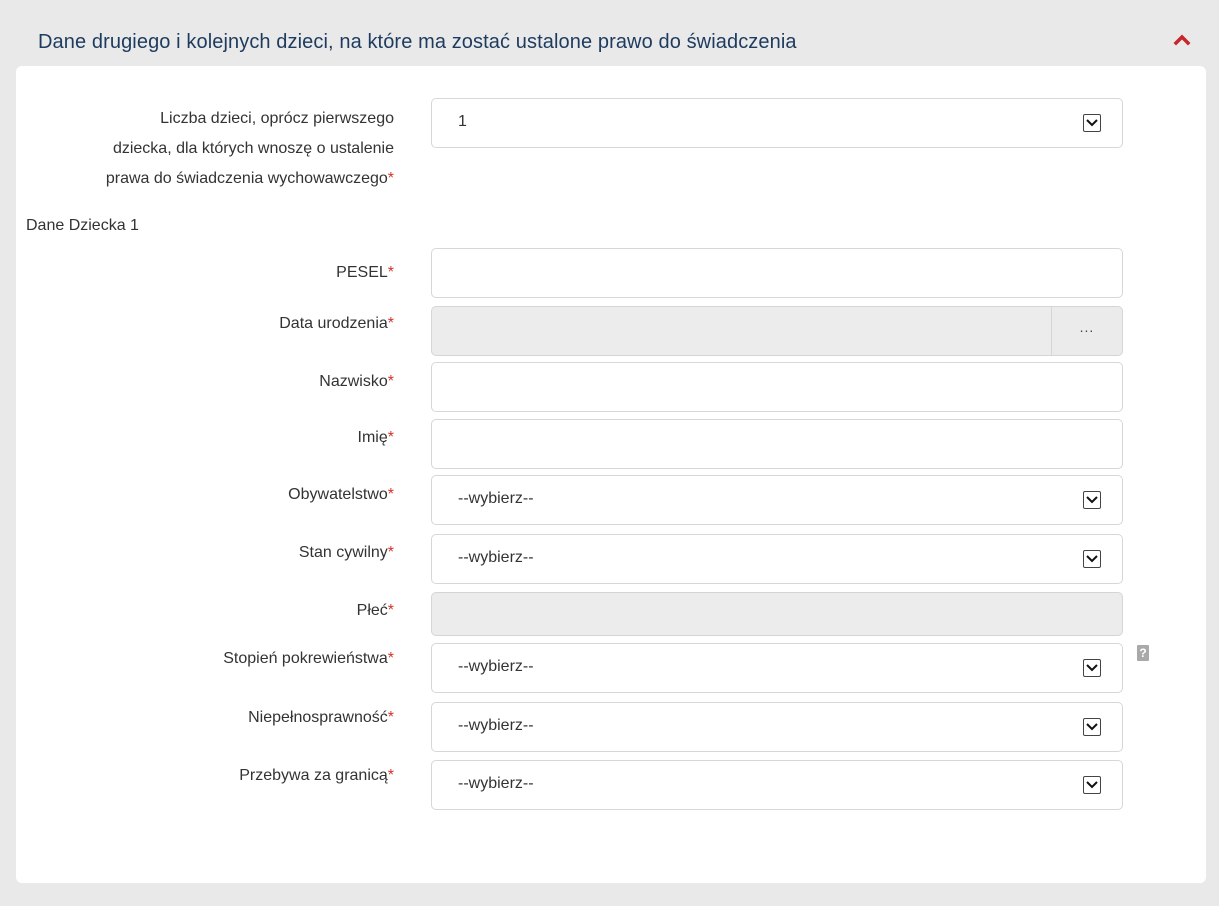 Image resolution: width=1219 pixels, height=906 pixels. What do you see at coordinates (777, 387) in the screenshot?
I see `surname-input` at bounding box center [777, 387].